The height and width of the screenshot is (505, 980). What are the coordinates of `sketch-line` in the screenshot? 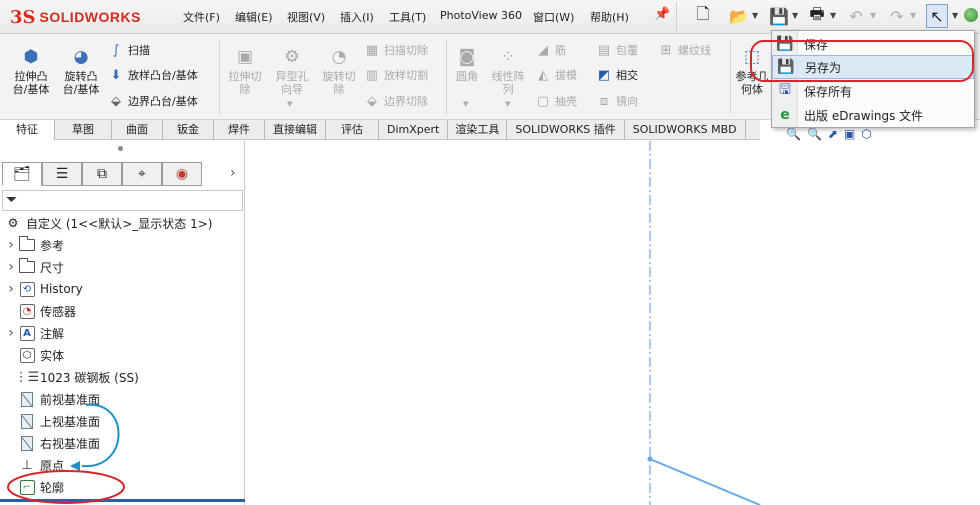 It's located at (705, 481).